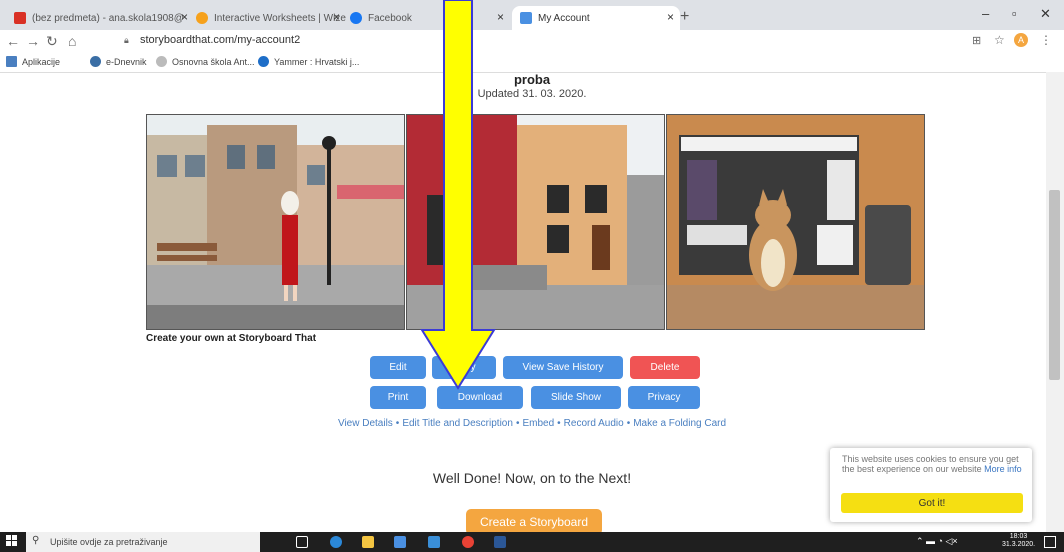 The height and width of the screenshot is (552, 1064). Describe the element at coordinates (526, 18) in the screenshot. I see `storyboard-icon` at that location.